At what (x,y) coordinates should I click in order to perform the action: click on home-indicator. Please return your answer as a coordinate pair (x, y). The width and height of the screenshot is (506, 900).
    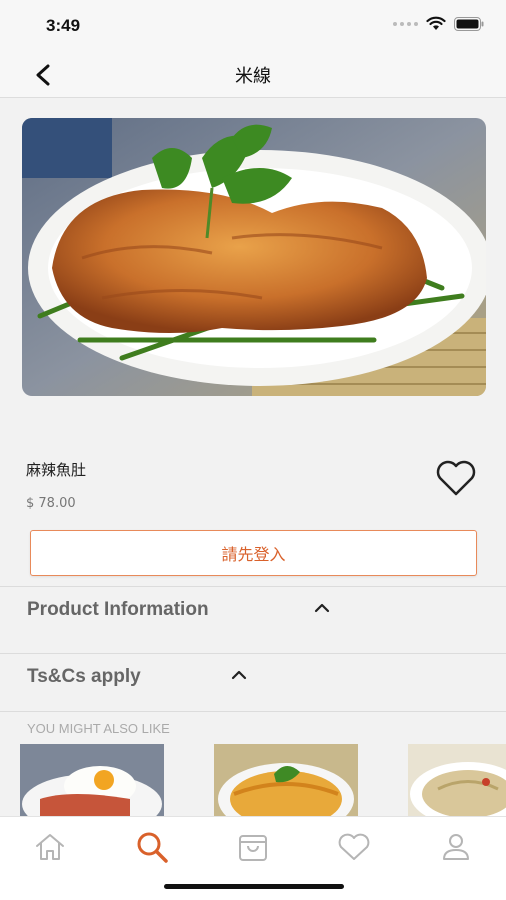
    Looking at the image, I should click on (254, 886).